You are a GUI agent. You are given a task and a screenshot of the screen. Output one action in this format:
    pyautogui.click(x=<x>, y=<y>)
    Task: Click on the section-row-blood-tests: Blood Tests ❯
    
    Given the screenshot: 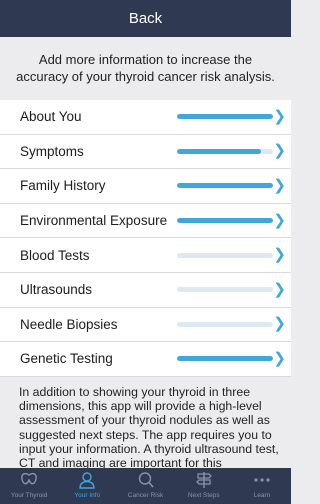 What is the action you would take?
    pyautogui.click(x=145, y=255)
    